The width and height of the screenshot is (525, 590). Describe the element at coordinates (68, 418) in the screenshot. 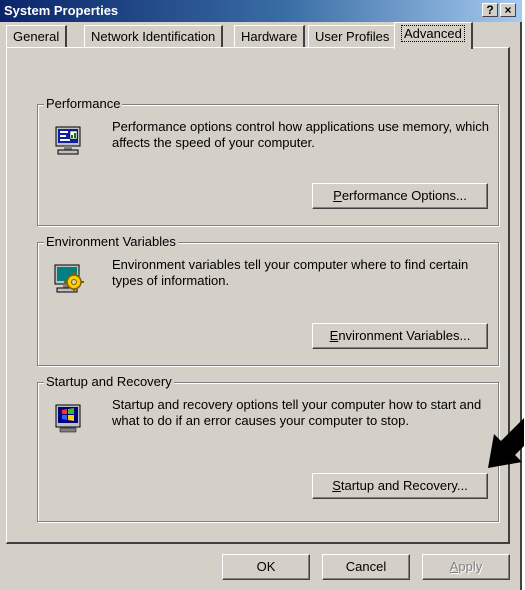

I see `windows-startup-icon` at that location.